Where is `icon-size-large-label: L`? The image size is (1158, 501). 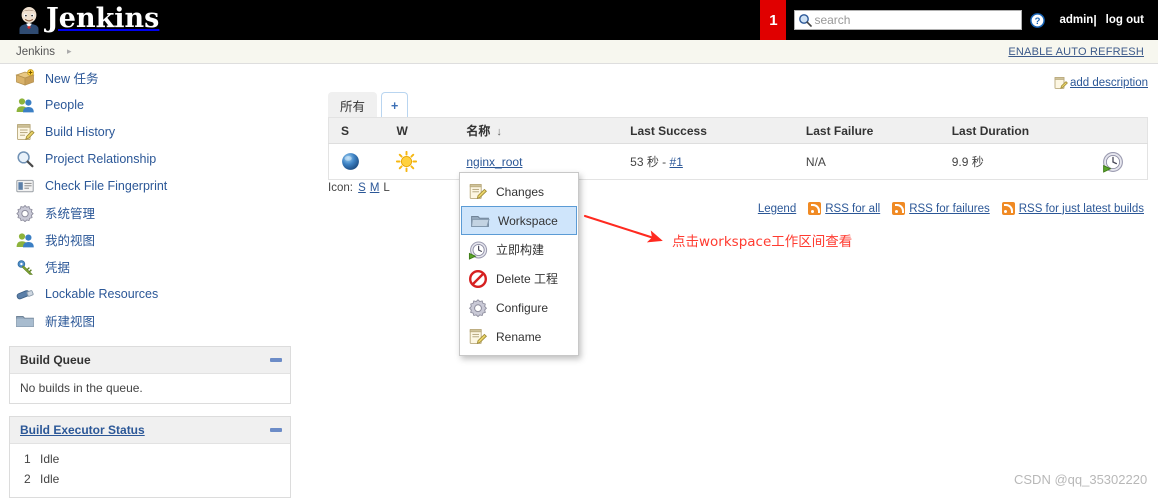 icon-size-large-label: L is located at coordinates (386, 188).